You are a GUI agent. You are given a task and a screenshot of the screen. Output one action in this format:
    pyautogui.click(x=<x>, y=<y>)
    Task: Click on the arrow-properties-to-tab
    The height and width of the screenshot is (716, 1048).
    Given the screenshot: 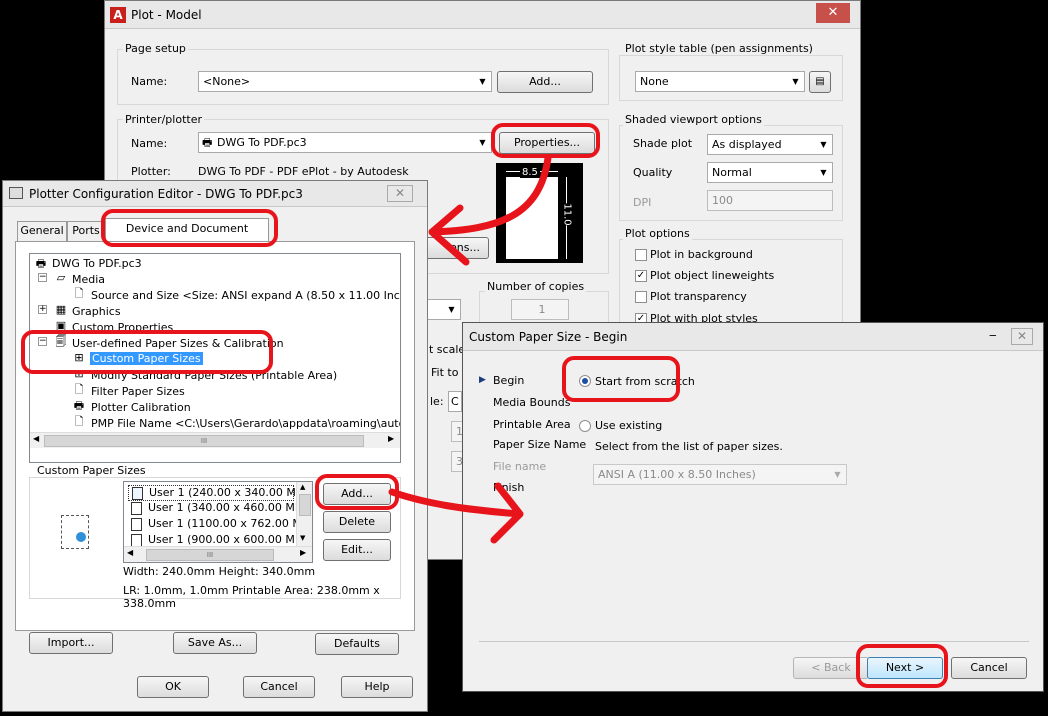 What is the action you would take?
    pyautogui.click(x=490, y=210)
    